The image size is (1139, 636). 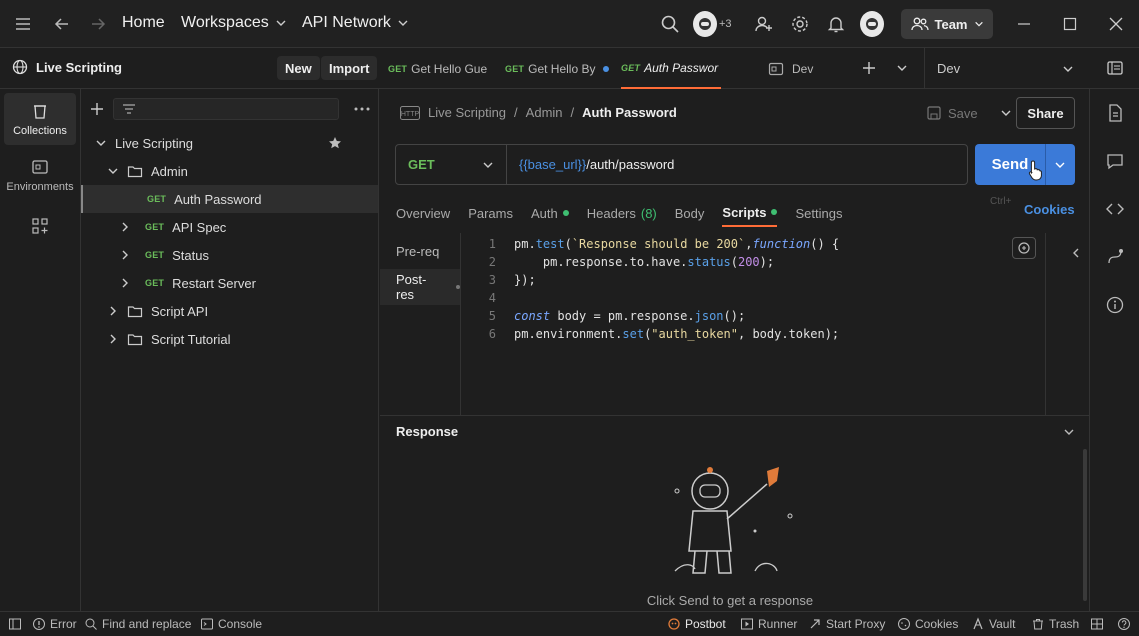 What do you see at coordinates (515, 68) in the screenshot?
I see `method-badge: GET` at bounding box center [515, 68].